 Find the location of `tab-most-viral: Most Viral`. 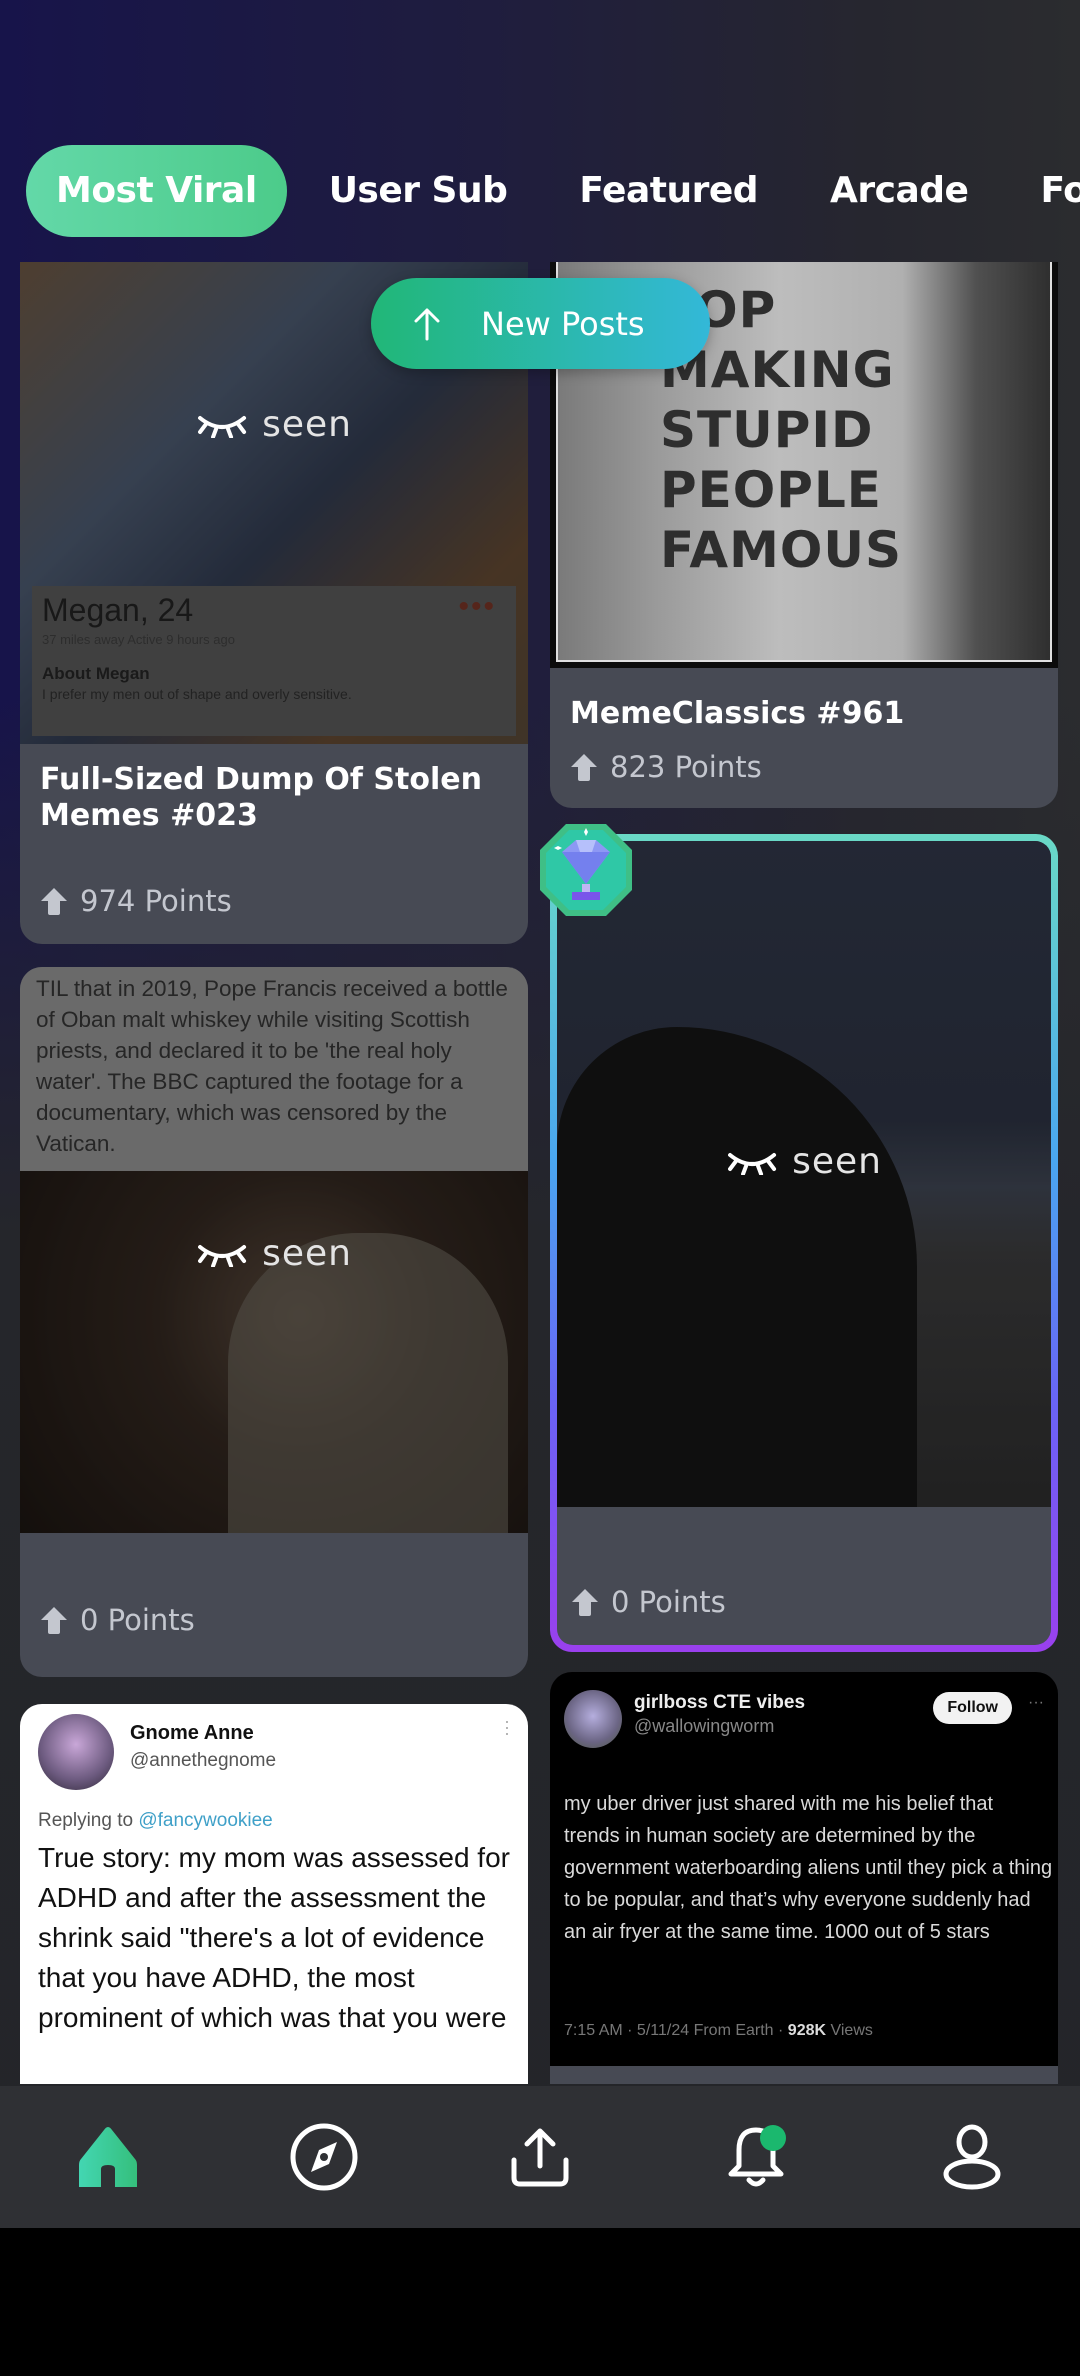

tab-most-viral: Most Viral is located at coordinates (156, 191).